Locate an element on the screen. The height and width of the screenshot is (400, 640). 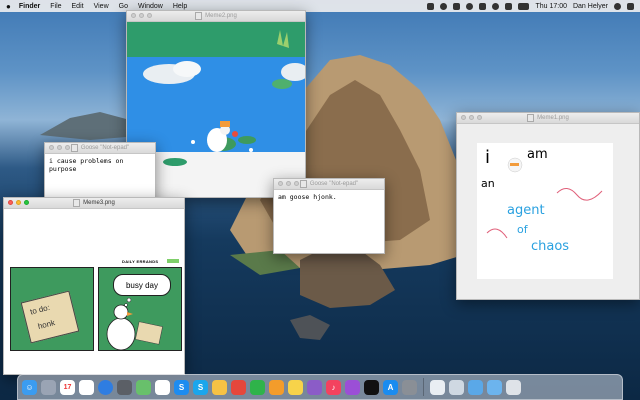
meme1-image: i am an agent of chaos is located at coordinates (545, 211).